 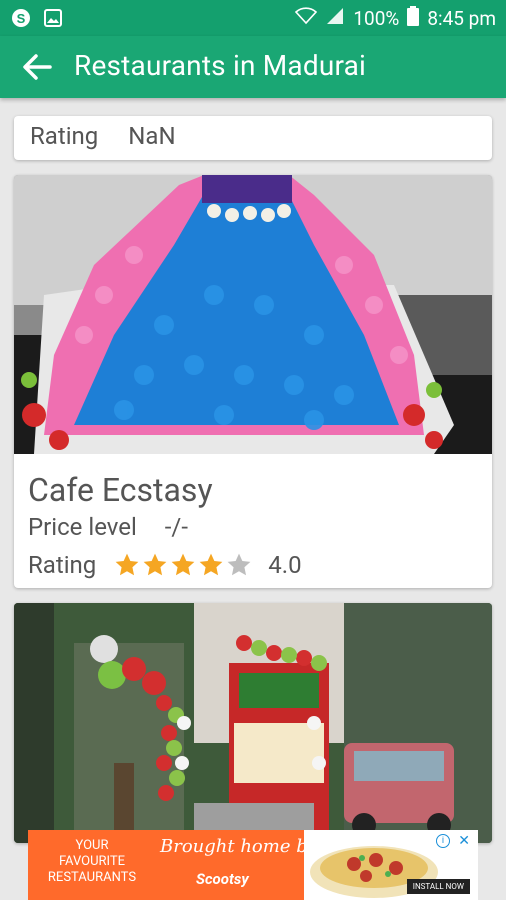 What do you see at coordinates (53, 18) in the screenshot?
I see `image-icon` at bounding box center [53, 18].